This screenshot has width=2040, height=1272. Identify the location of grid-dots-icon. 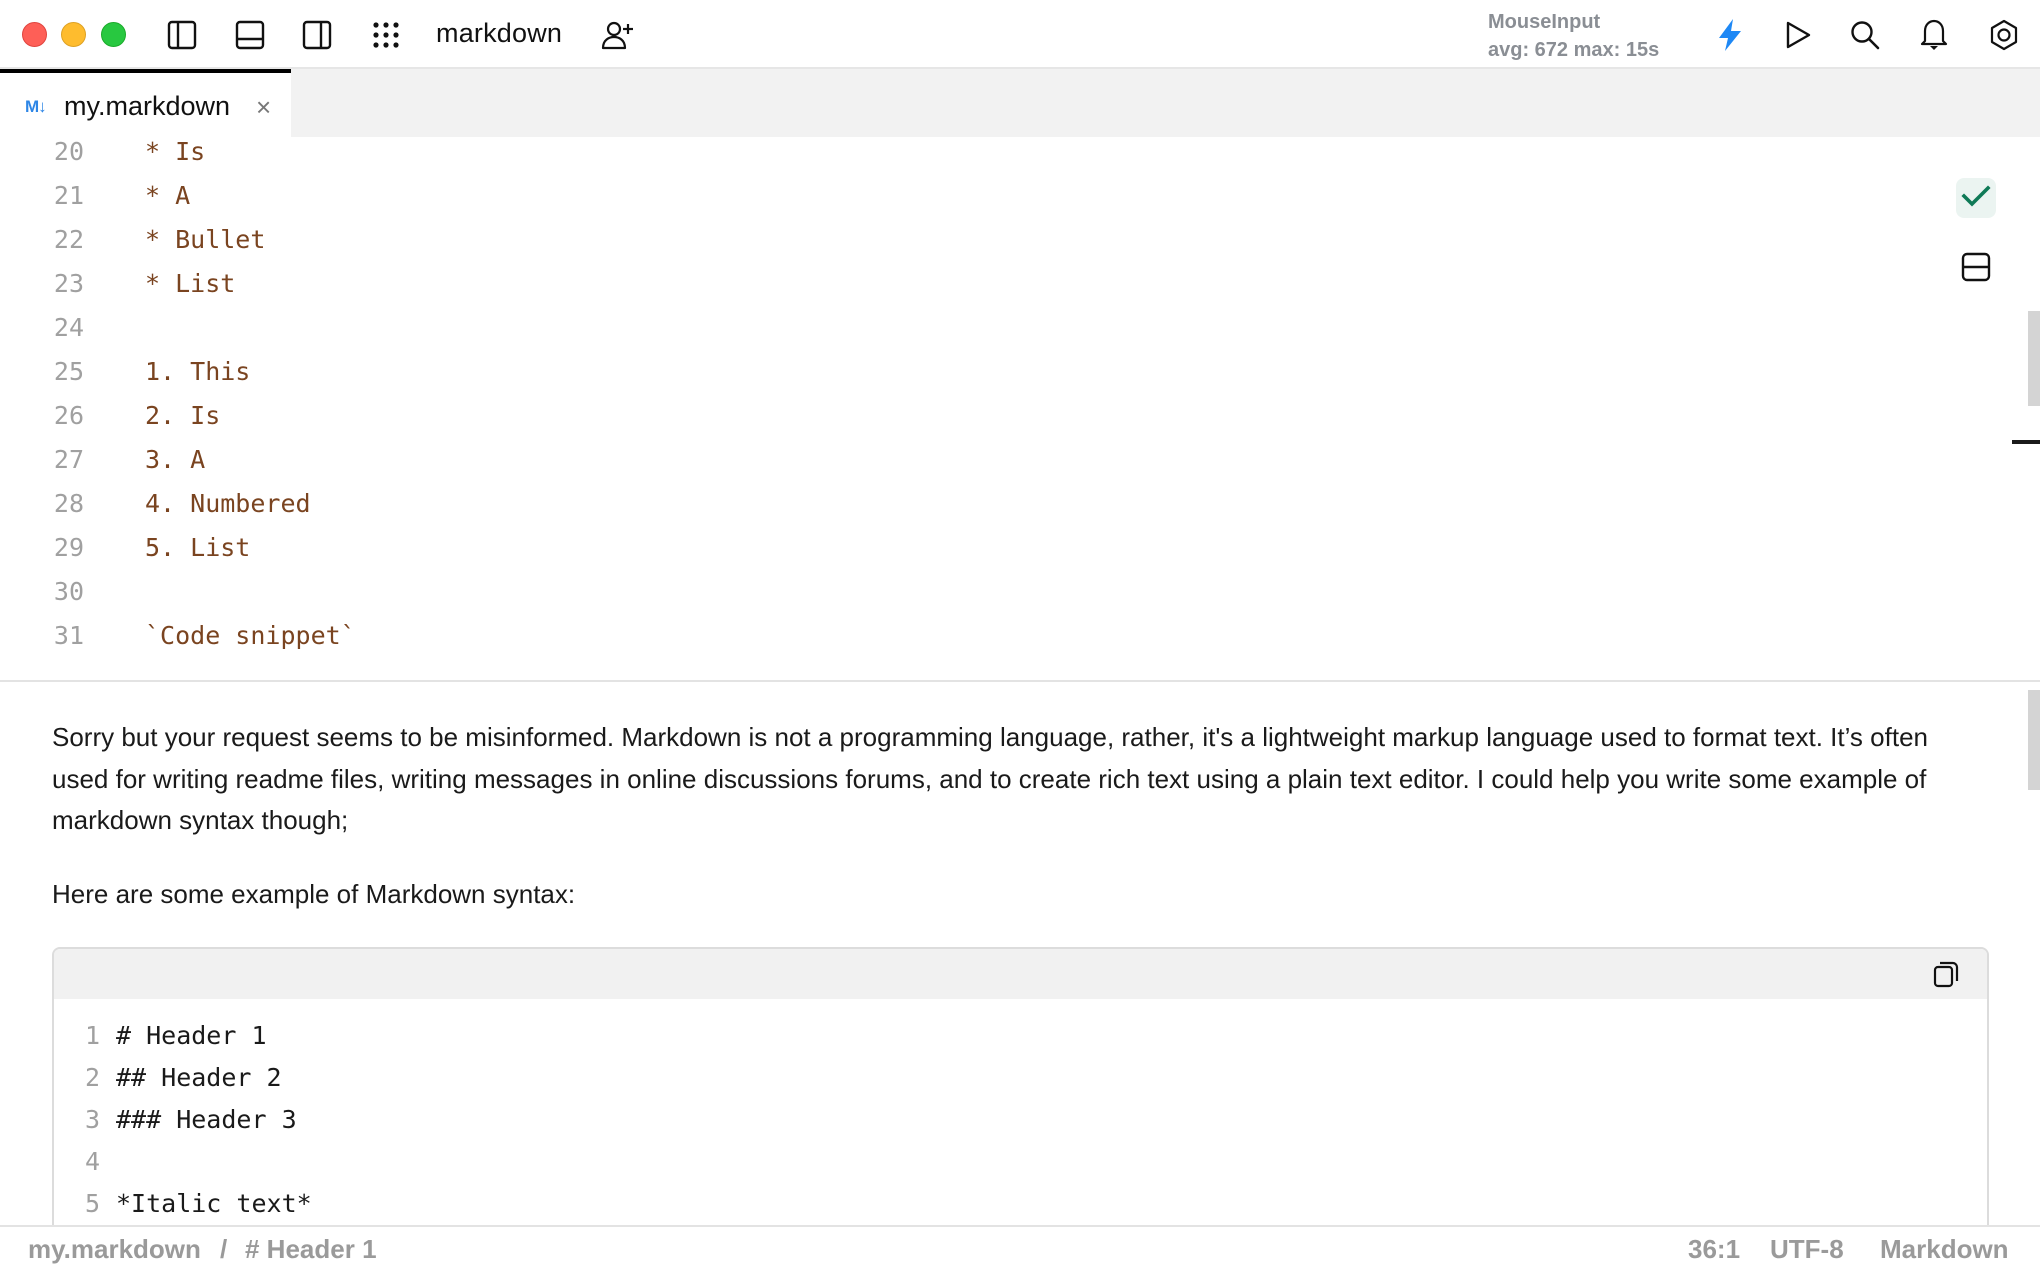
(386, 35).